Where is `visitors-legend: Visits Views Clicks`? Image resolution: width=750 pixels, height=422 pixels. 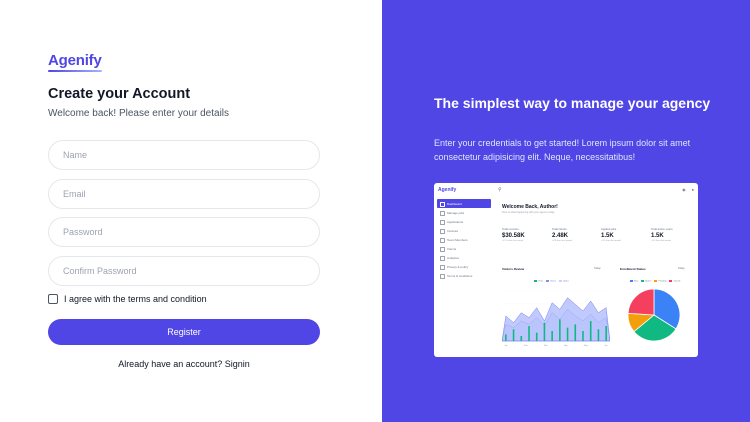 visitors-legend: Visits Views Clicks is located at coordinates (551, 281).